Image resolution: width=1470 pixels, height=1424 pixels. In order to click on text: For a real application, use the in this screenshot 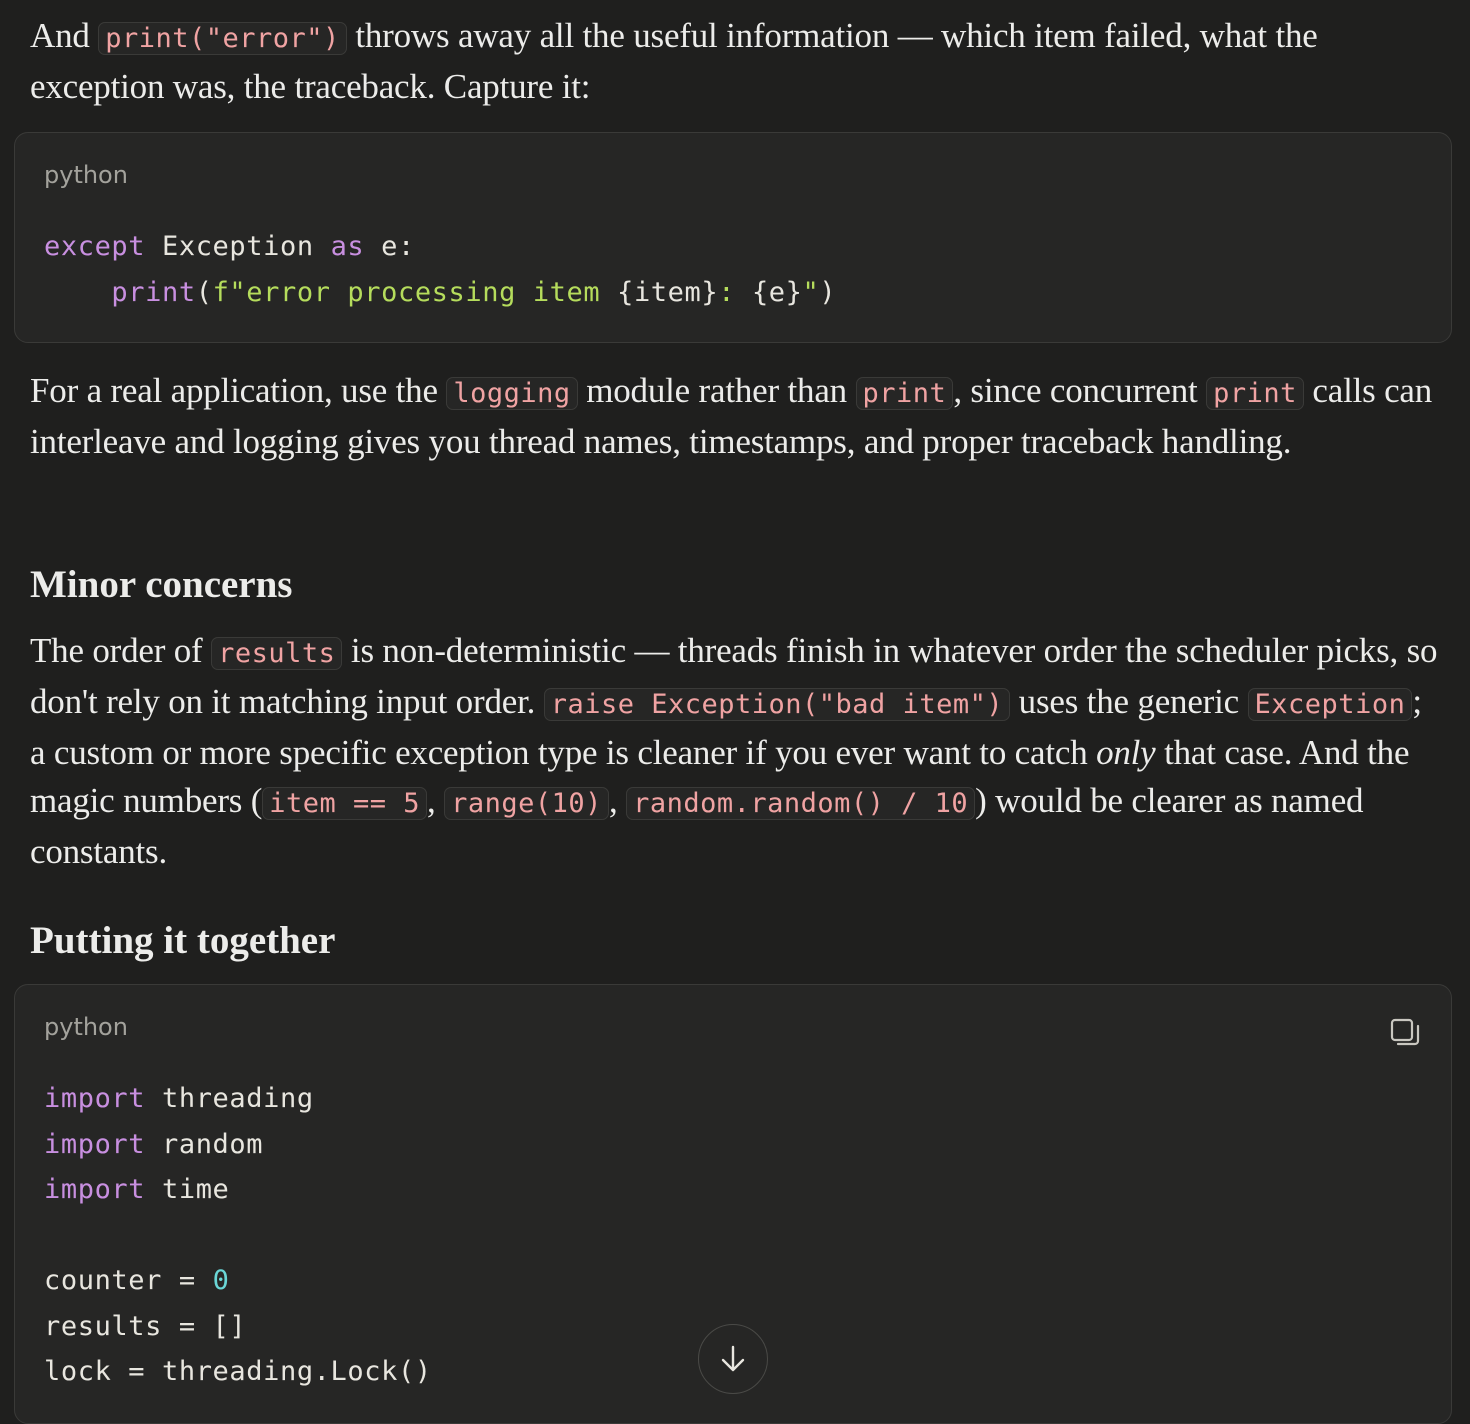, I will do `click(238, 390)`.